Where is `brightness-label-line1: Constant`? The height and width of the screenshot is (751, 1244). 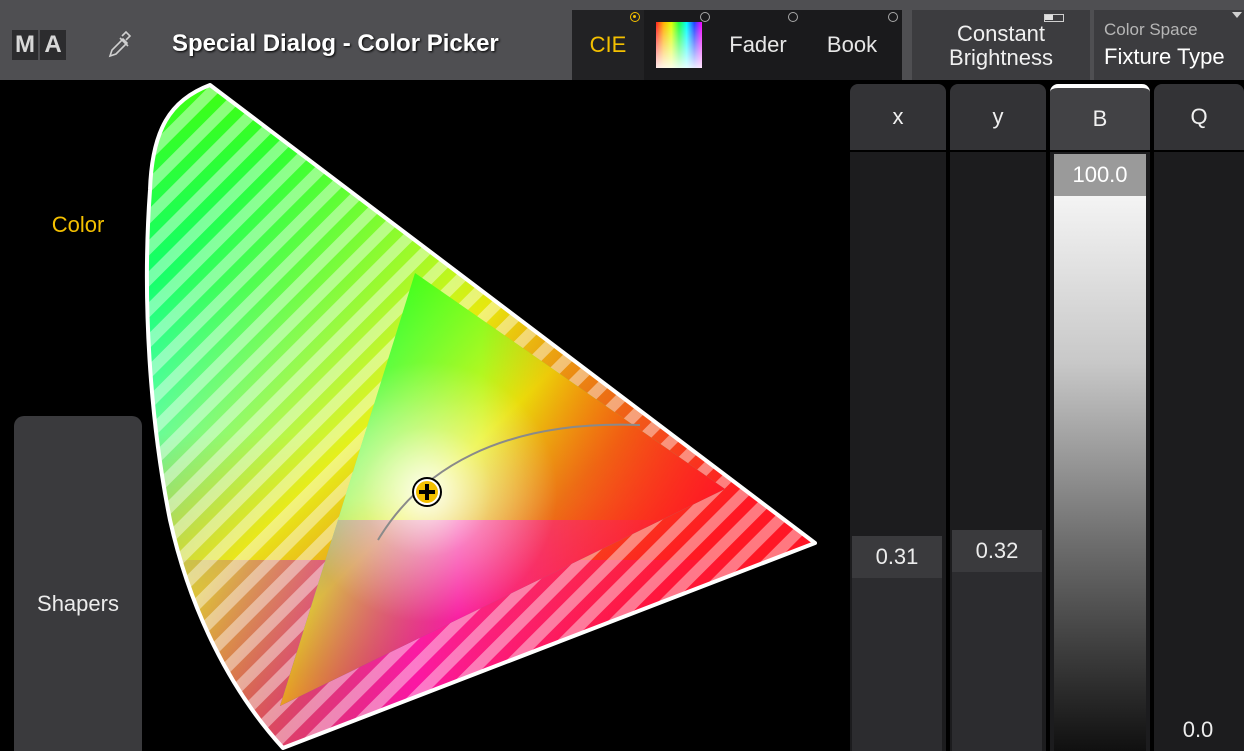
brightness-label-line1: Constant is located at coordinates (1001, 33).